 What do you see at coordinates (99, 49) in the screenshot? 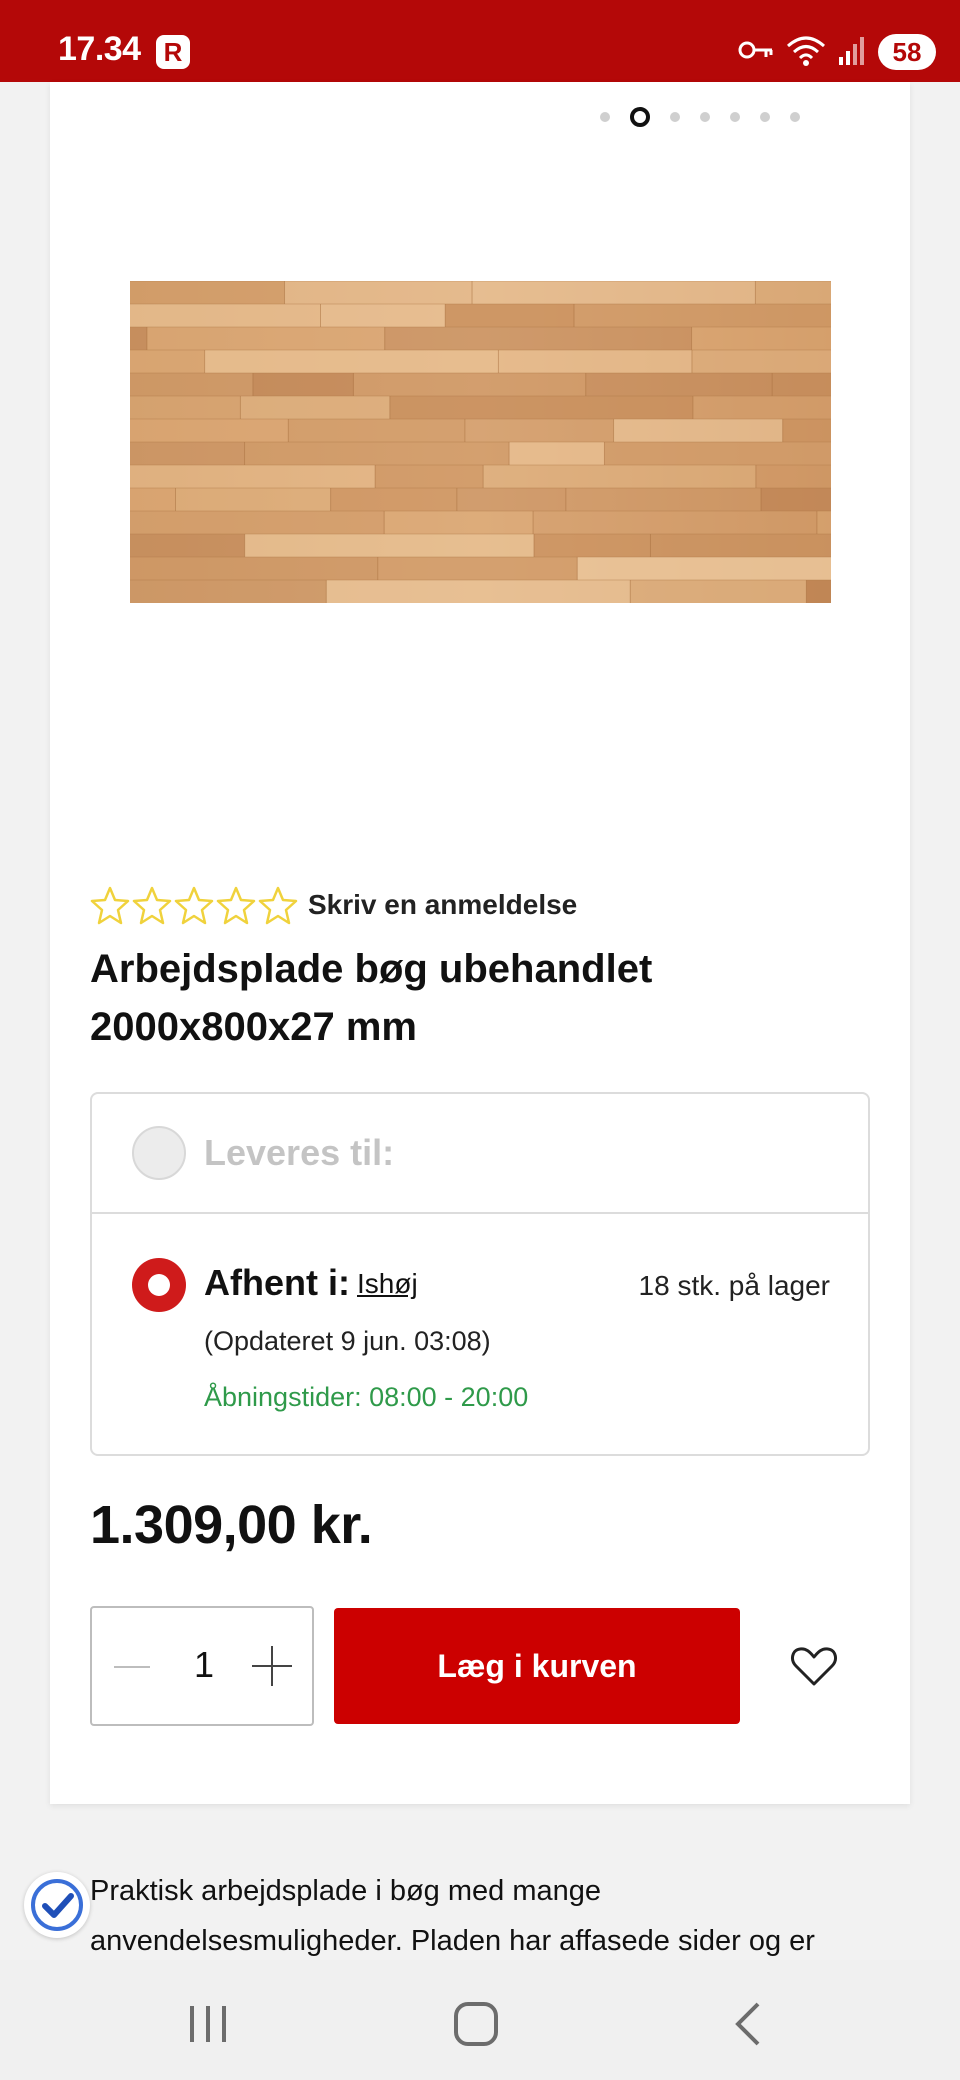
I see `status-time: 17.34` at bounding box center [99, 49].